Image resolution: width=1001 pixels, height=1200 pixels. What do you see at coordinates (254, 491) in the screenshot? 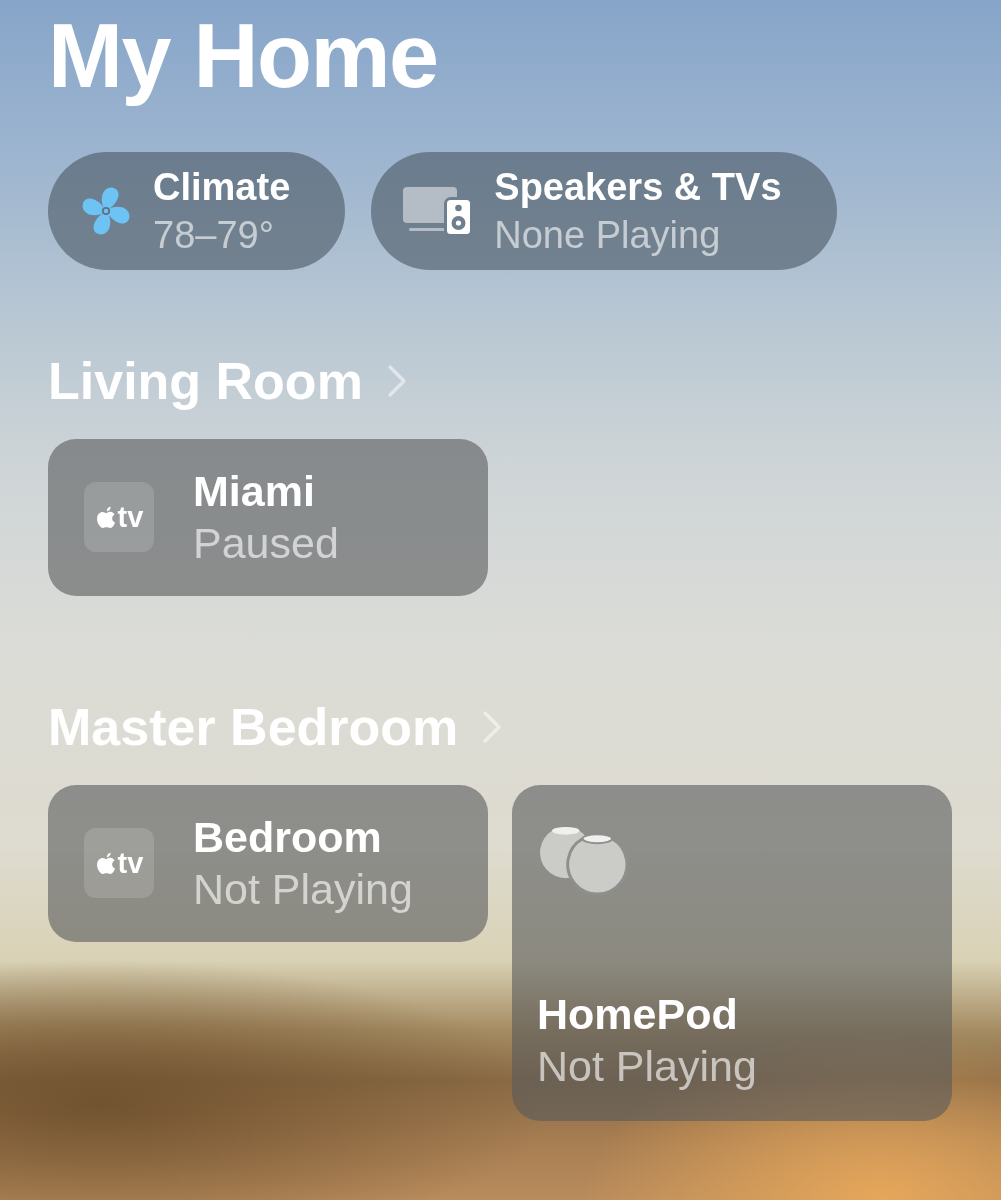
I see `accessory-name: Miami` at bounding box center [254, 491].